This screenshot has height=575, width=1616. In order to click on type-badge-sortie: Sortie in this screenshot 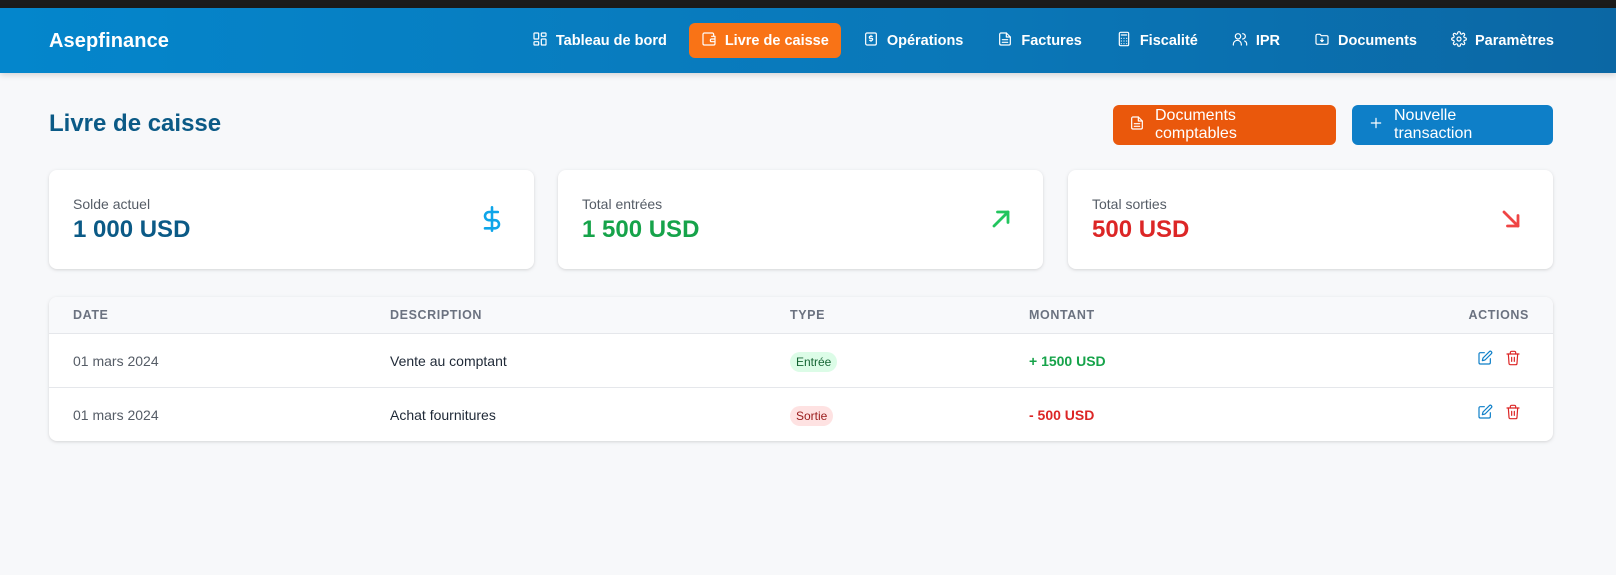, I will do `click(812, 416)`.